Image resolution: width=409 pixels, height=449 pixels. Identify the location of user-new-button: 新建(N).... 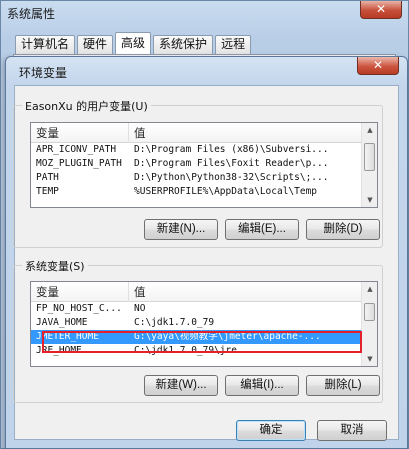
(181, 229).